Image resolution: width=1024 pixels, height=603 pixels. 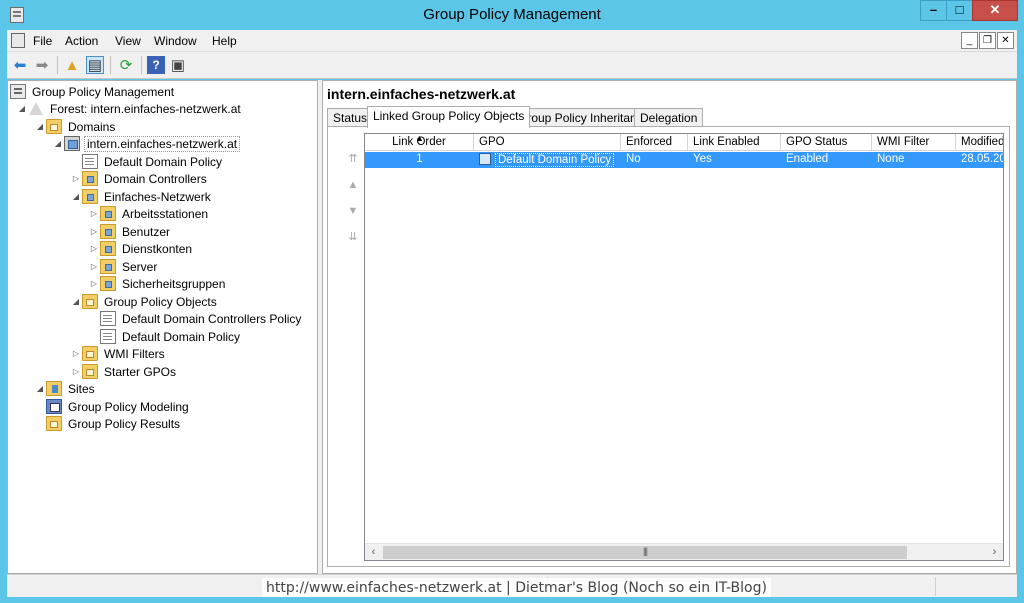 What do you see at coordinates (994, 552) in the screenshot?
I see `scroll-right-icon: ›` at bounding box center [994, 552].